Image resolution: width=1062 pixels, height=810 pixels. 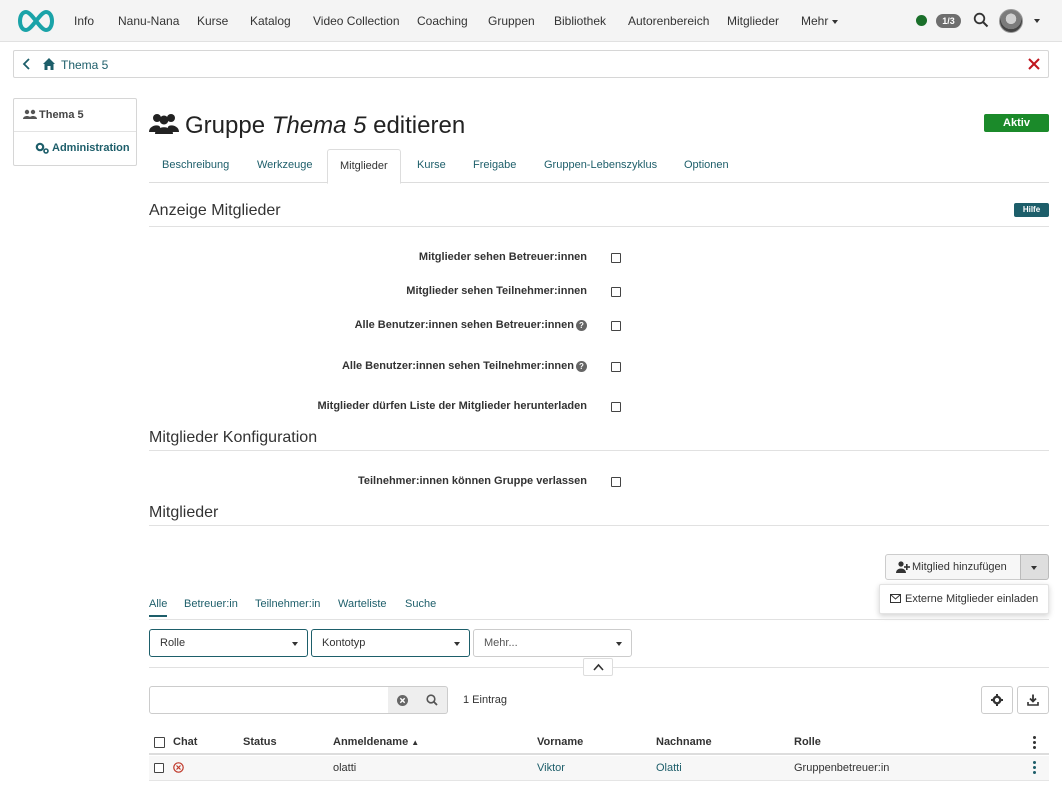 What do you see at coordinates (75, 148) in the screenshot?
I see `side-menu-item-administration: Administration` at bounding box center [75, 148].